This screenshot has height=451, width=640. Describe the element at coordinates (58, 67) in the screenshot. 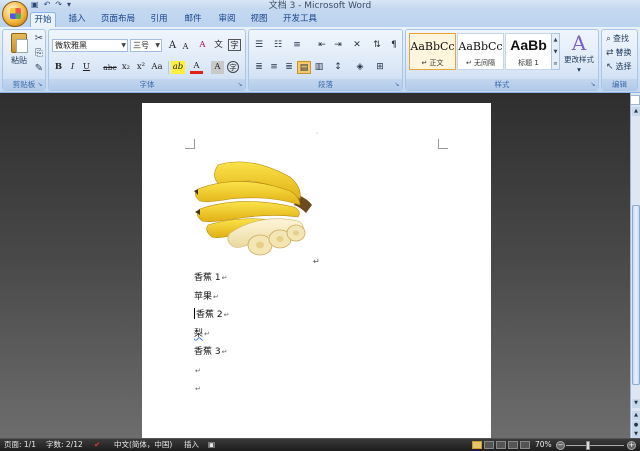

I see `bold-button: B` at that location.